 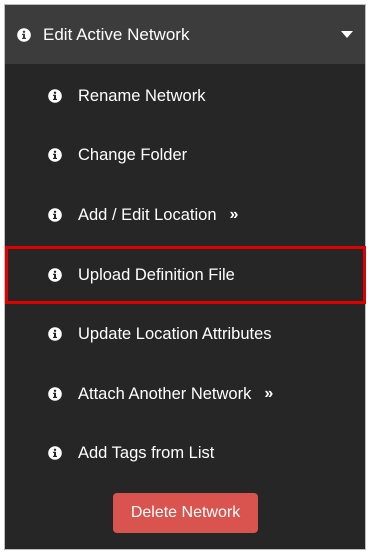 I want to click on header-title: Edit Active Network, so click(x=116, y=34).